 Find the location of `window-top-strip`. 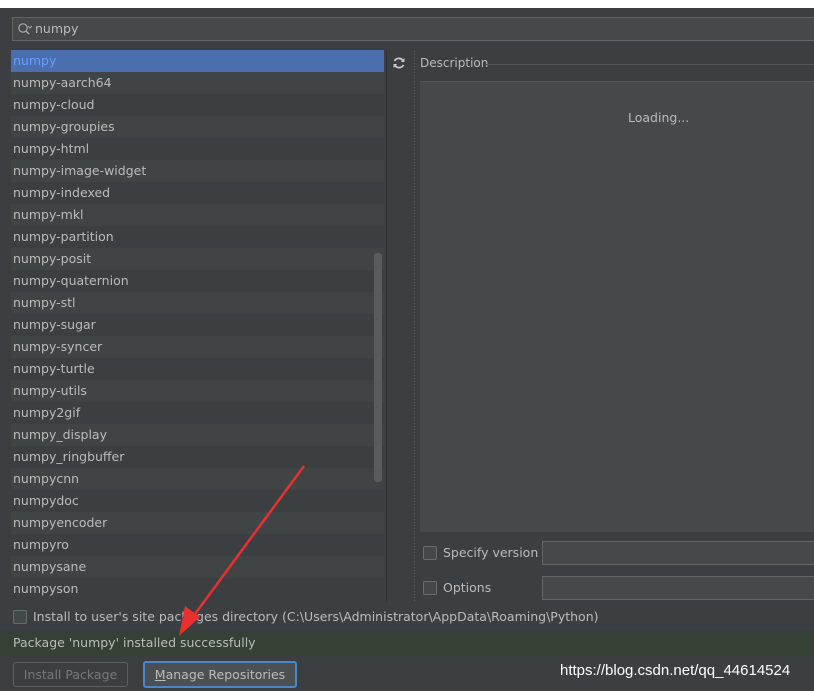

window-top-strip is located at coordinates (407, 4).